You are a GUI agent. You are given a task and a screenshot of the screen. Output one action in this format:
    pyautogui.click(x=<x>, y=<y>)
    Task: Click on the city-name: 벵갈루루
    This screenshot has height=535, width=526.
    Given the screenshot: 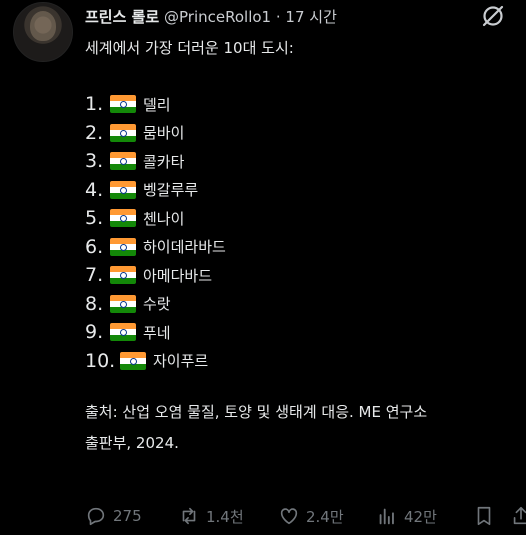 What is the action you would take?
    pyautogui.click(x=171, y=190)
    